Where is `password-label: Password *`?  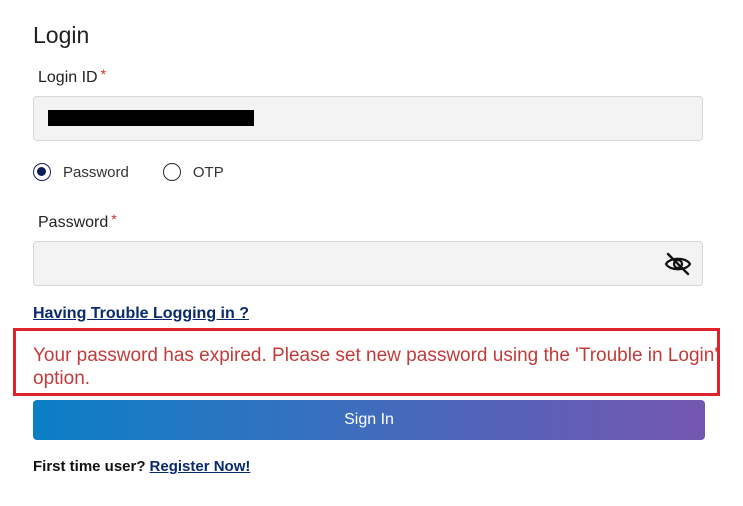
password-label: Password * is located at coordinates (77, 221).